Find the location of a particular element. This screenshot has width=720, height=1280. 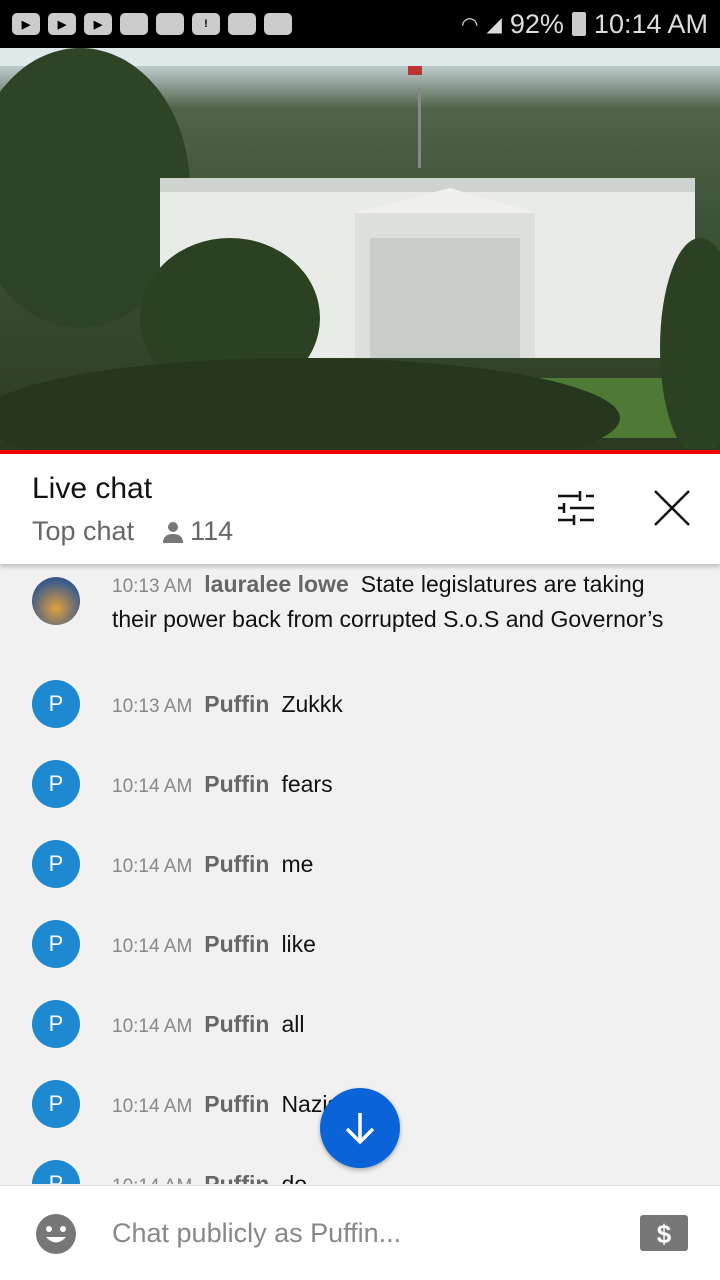

m-app-icon is located at coordinates (170, 24).